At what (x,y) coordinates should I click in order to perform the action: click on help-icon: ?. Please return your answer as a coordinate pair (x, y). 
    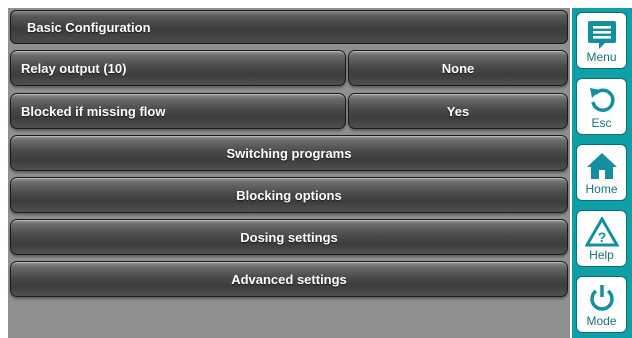
    Looking at the image, I should click on (601, 232).